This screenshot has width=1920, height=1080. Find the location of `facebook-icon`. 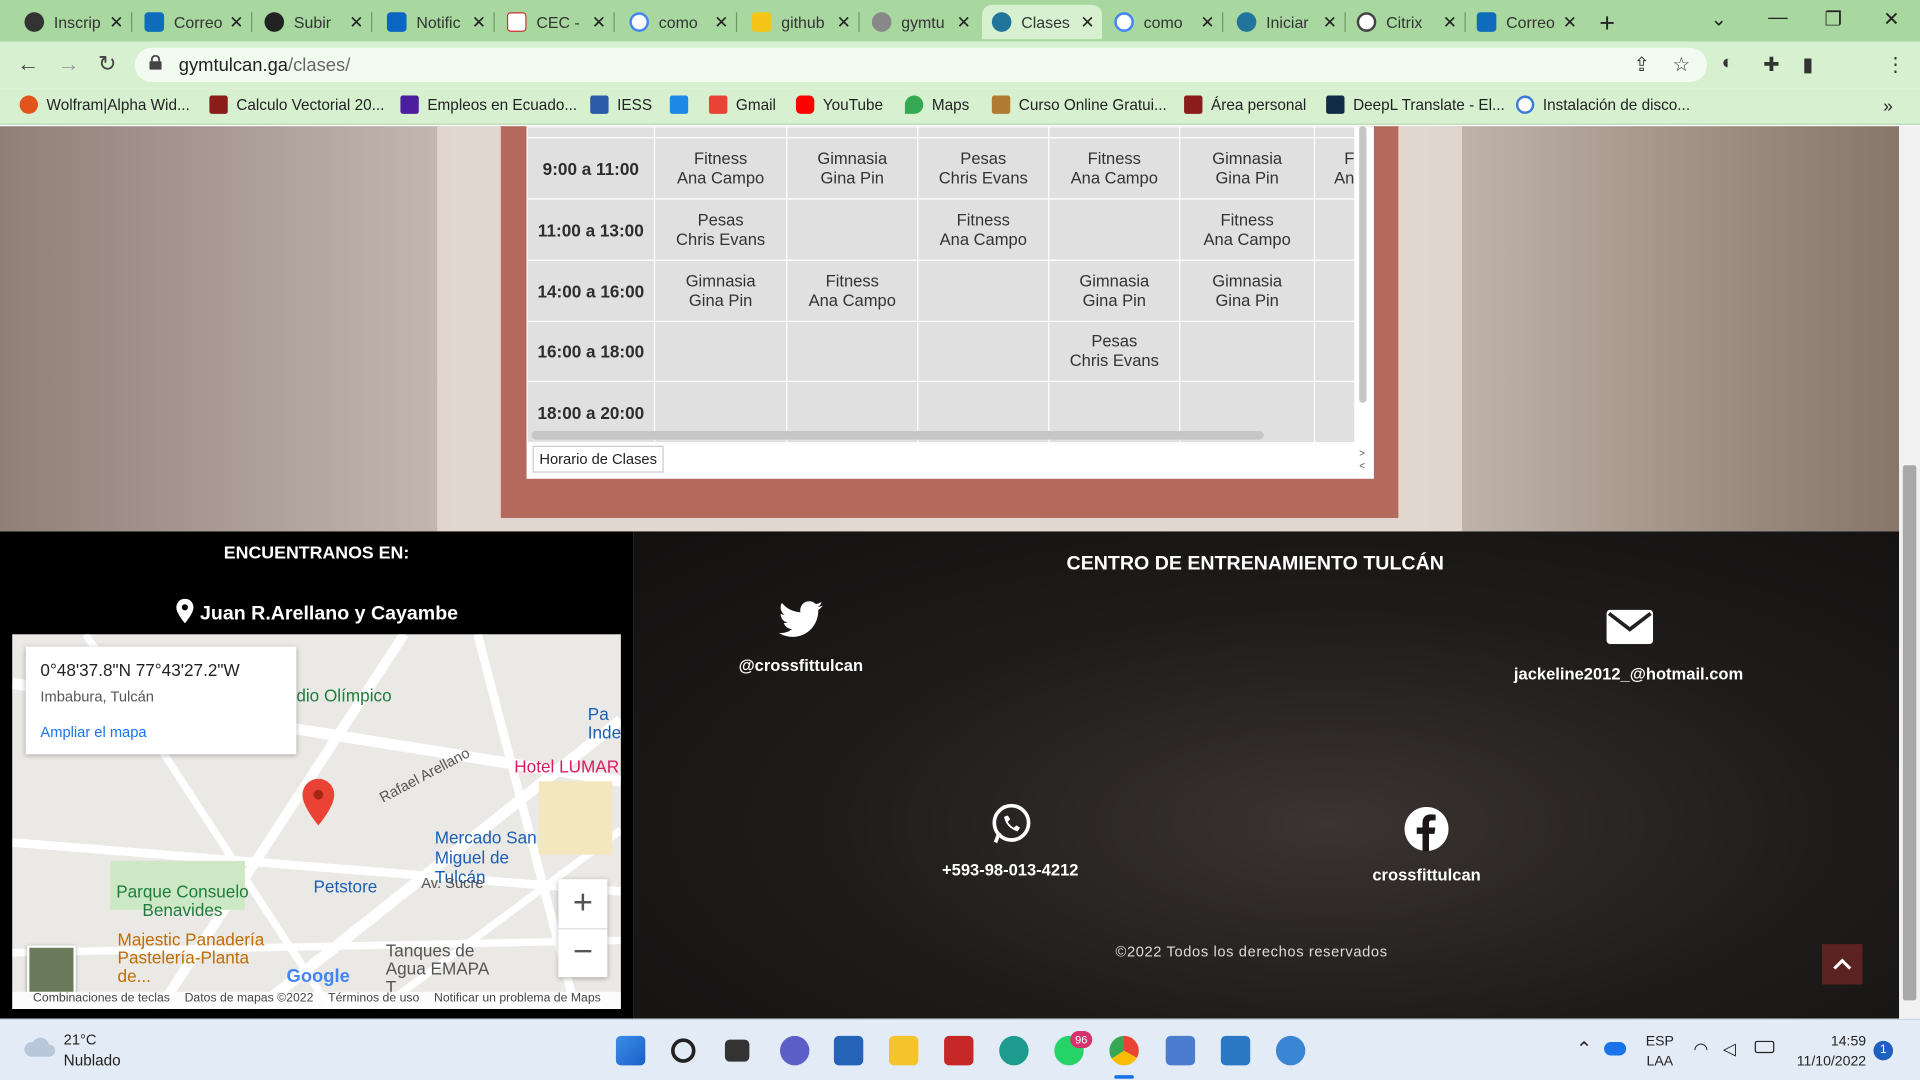

facebook-icon is located at coordinates (1426, 829).